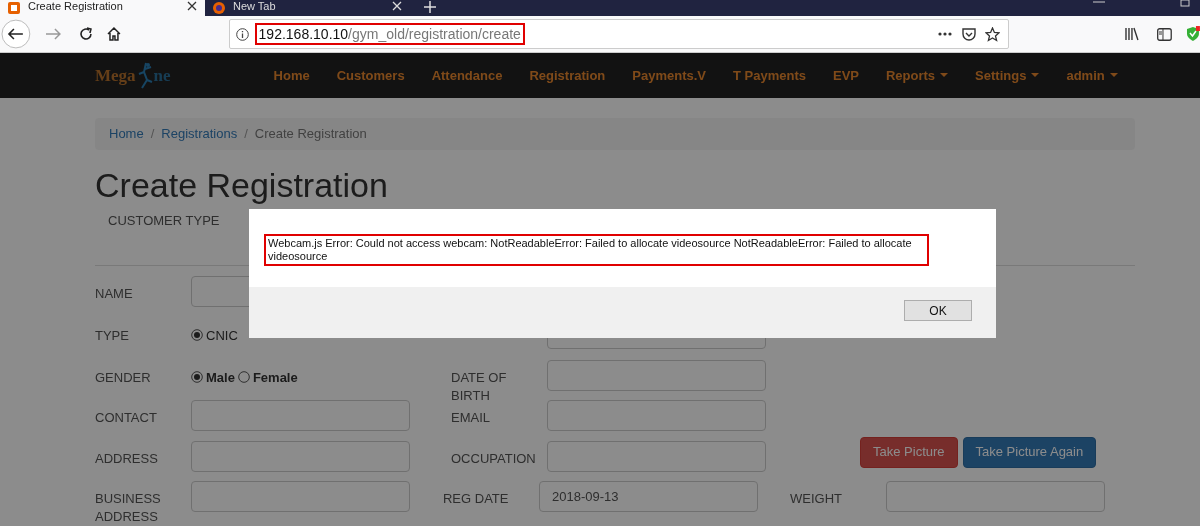 The width and height of the screenshot is (1200, 526). I want to click on field-label: CUSTOMER TYPE, so click(164, 221).